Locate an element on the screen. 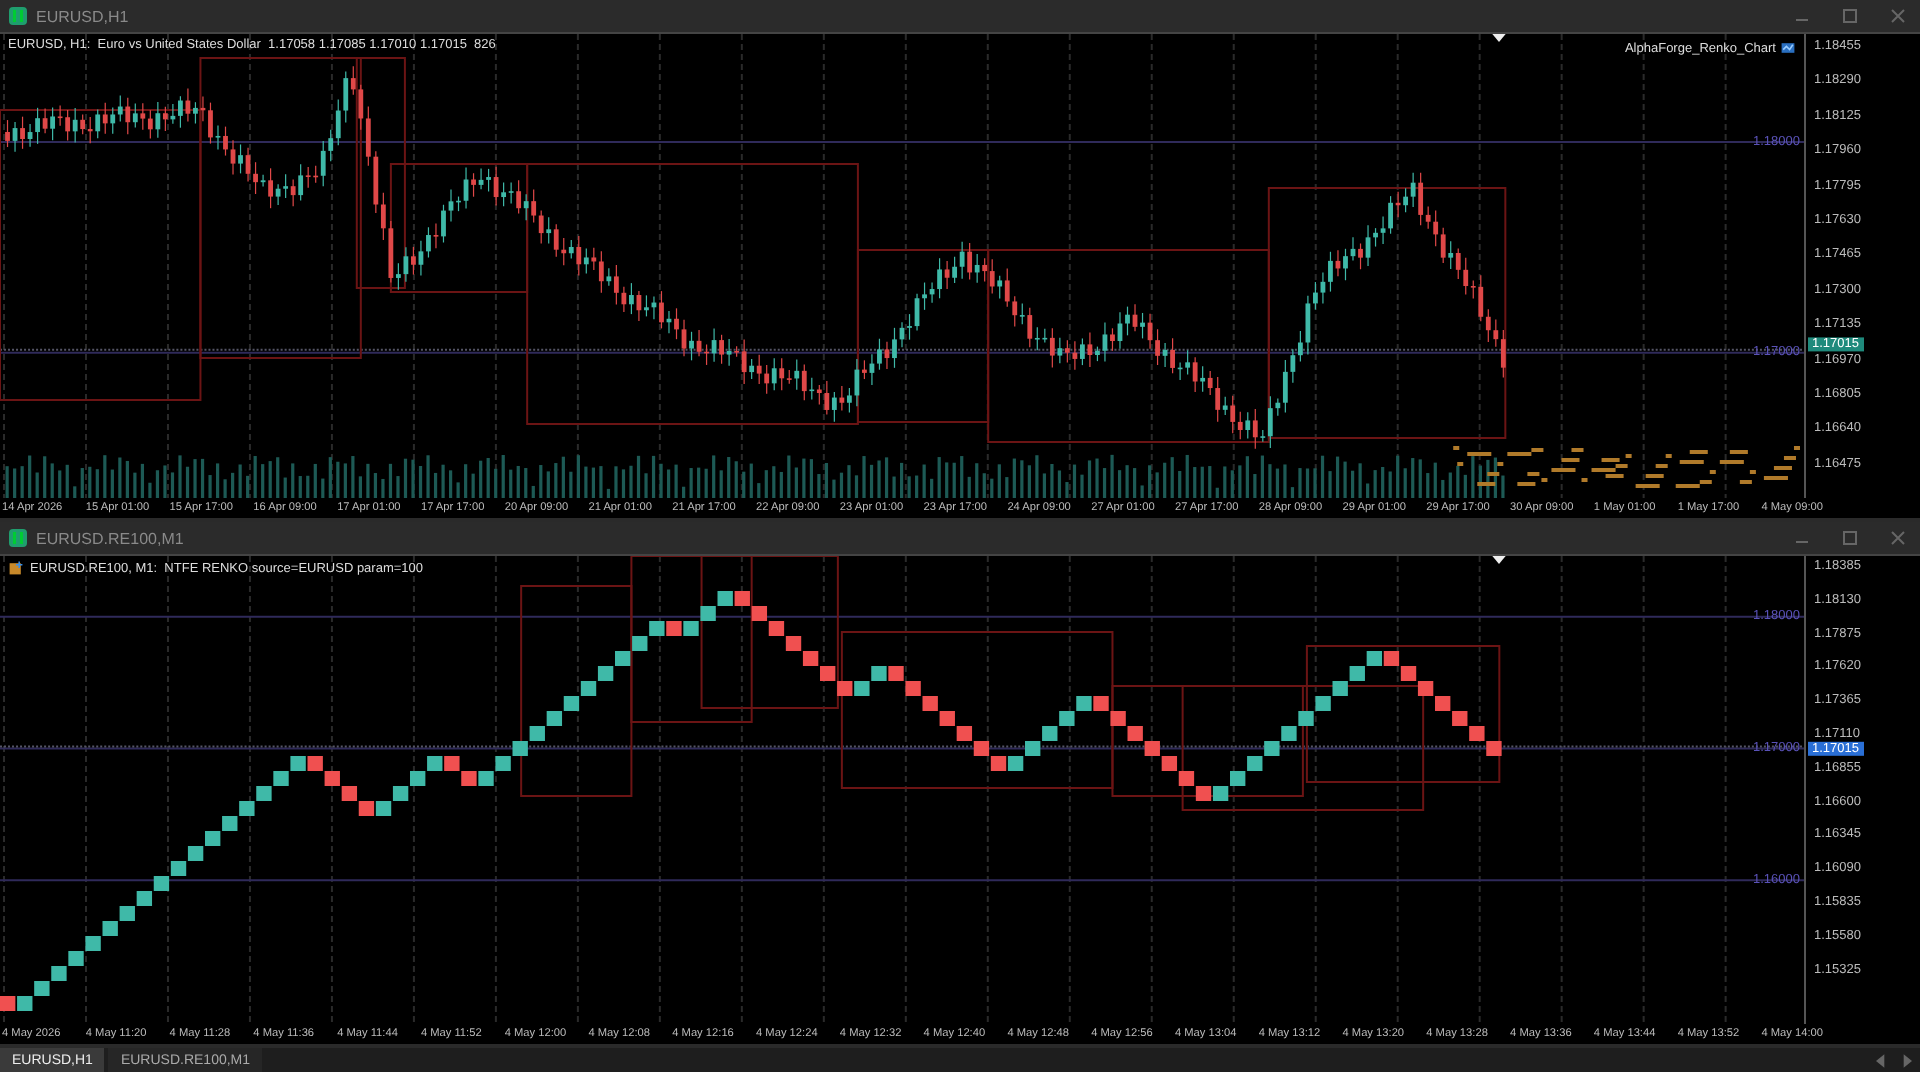 This screenshot has height=1072, width=1920. window-title: EURUSD,H1 is located at coordinates (82, 16).